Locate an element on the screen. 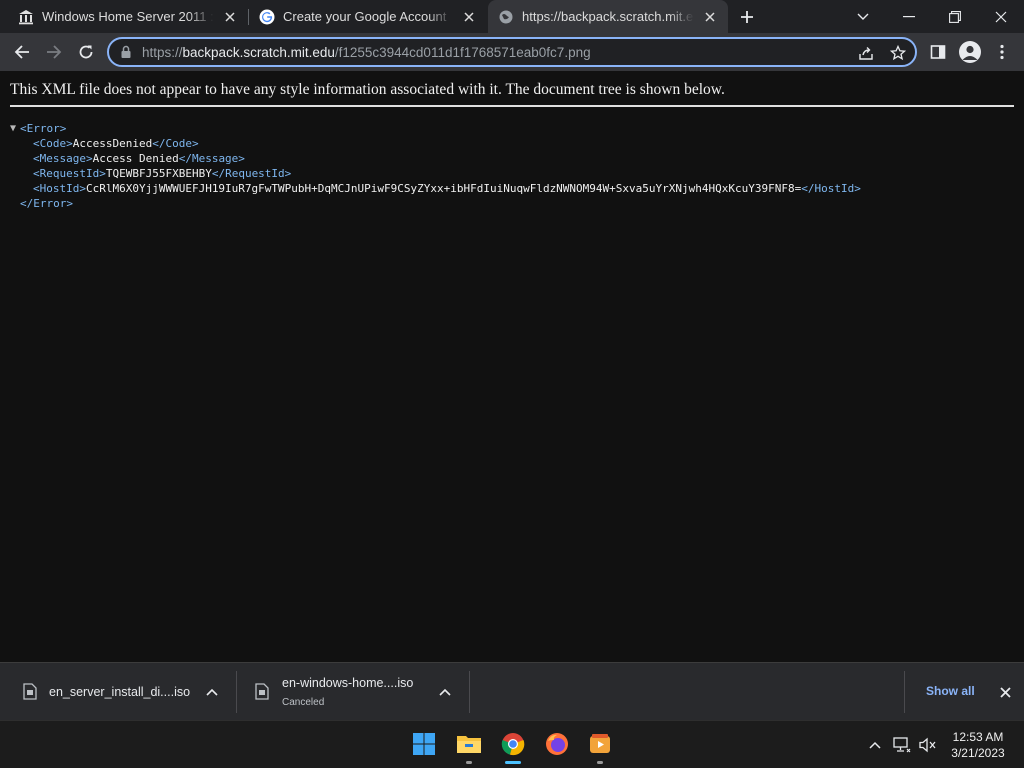  clock-time: 12:53 AM is located at coordinates (978, 737).